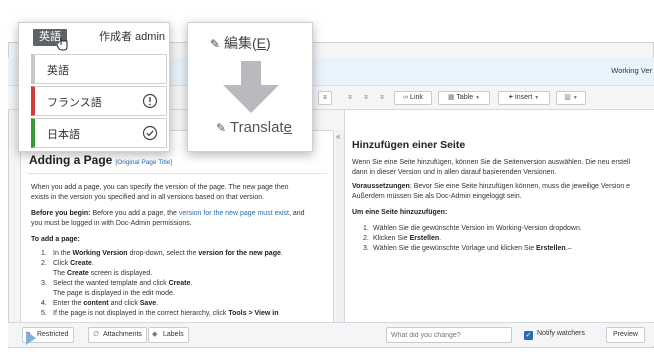  I want to click on layout-button: ▥ ▼, so click(571, 98).